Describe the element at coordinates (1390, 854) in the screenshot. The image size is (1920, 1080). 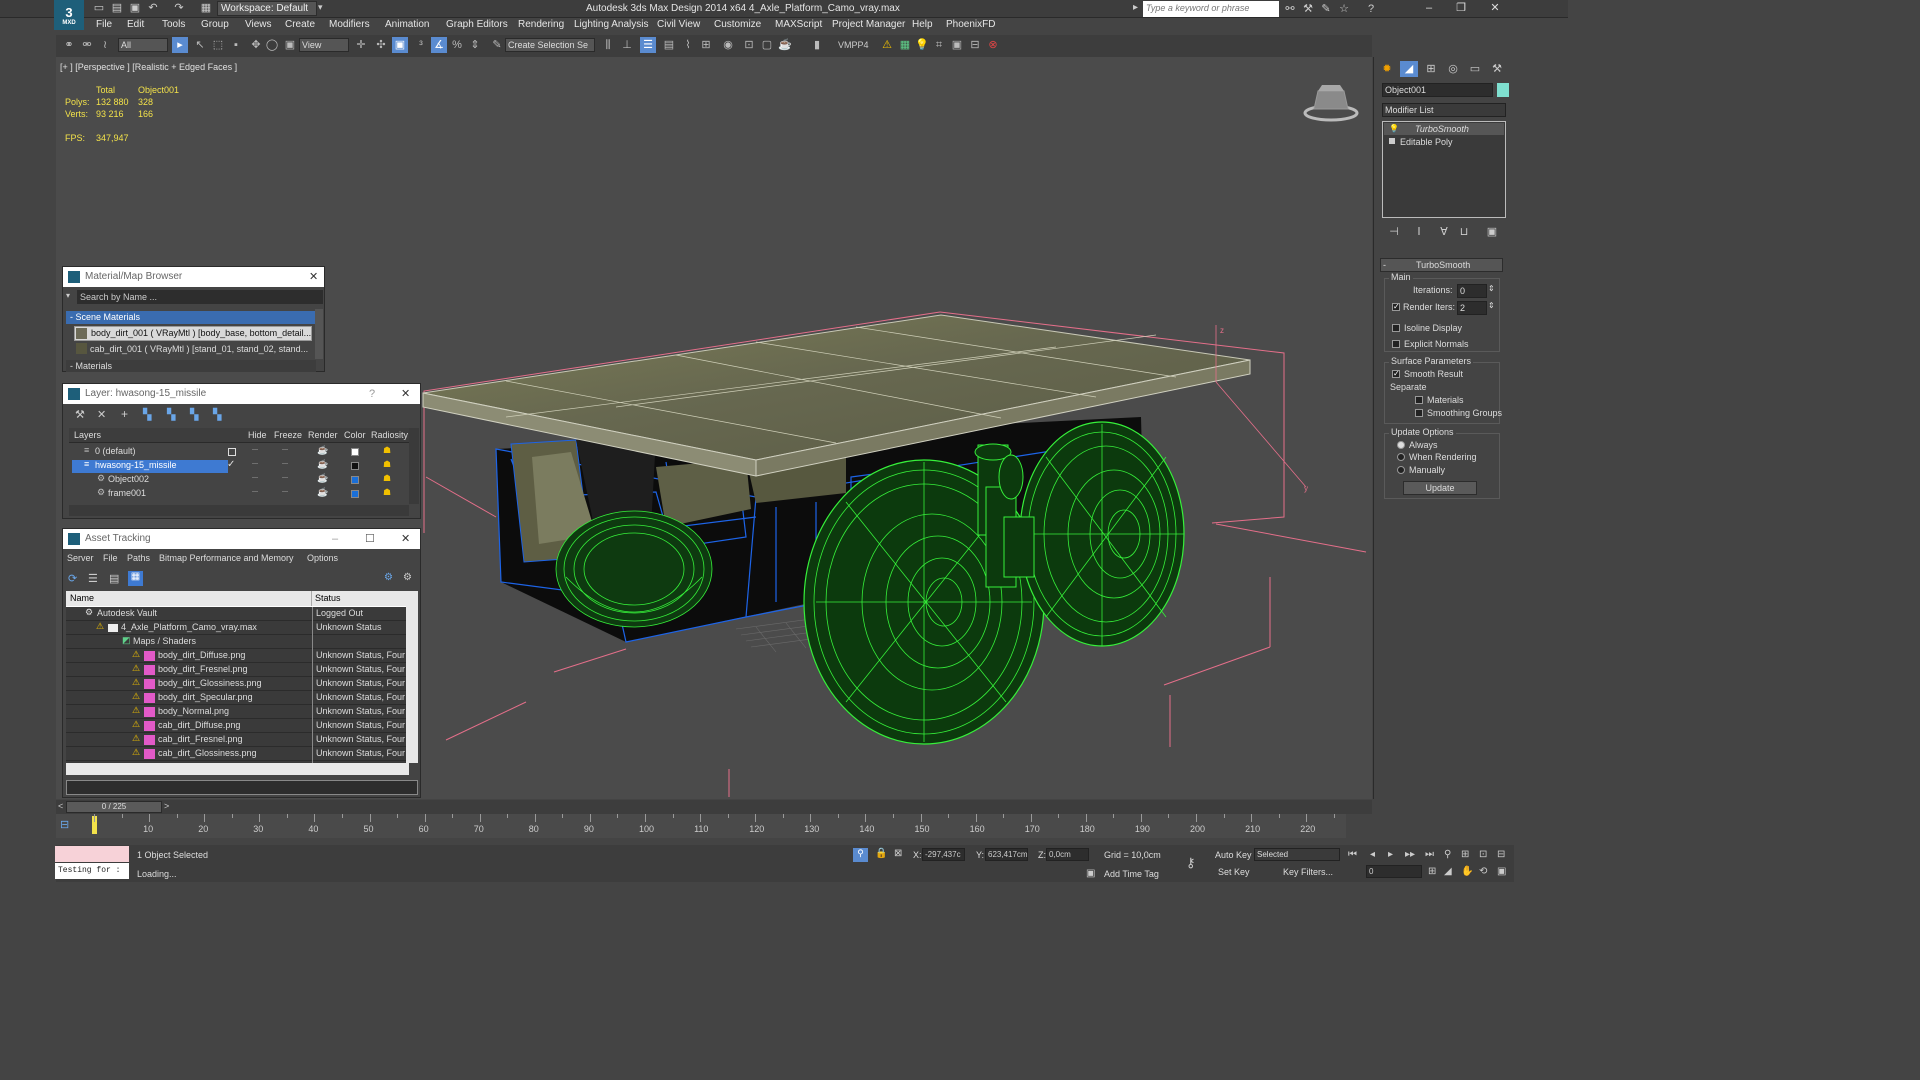
I see `play-icon: ▸` at that location.